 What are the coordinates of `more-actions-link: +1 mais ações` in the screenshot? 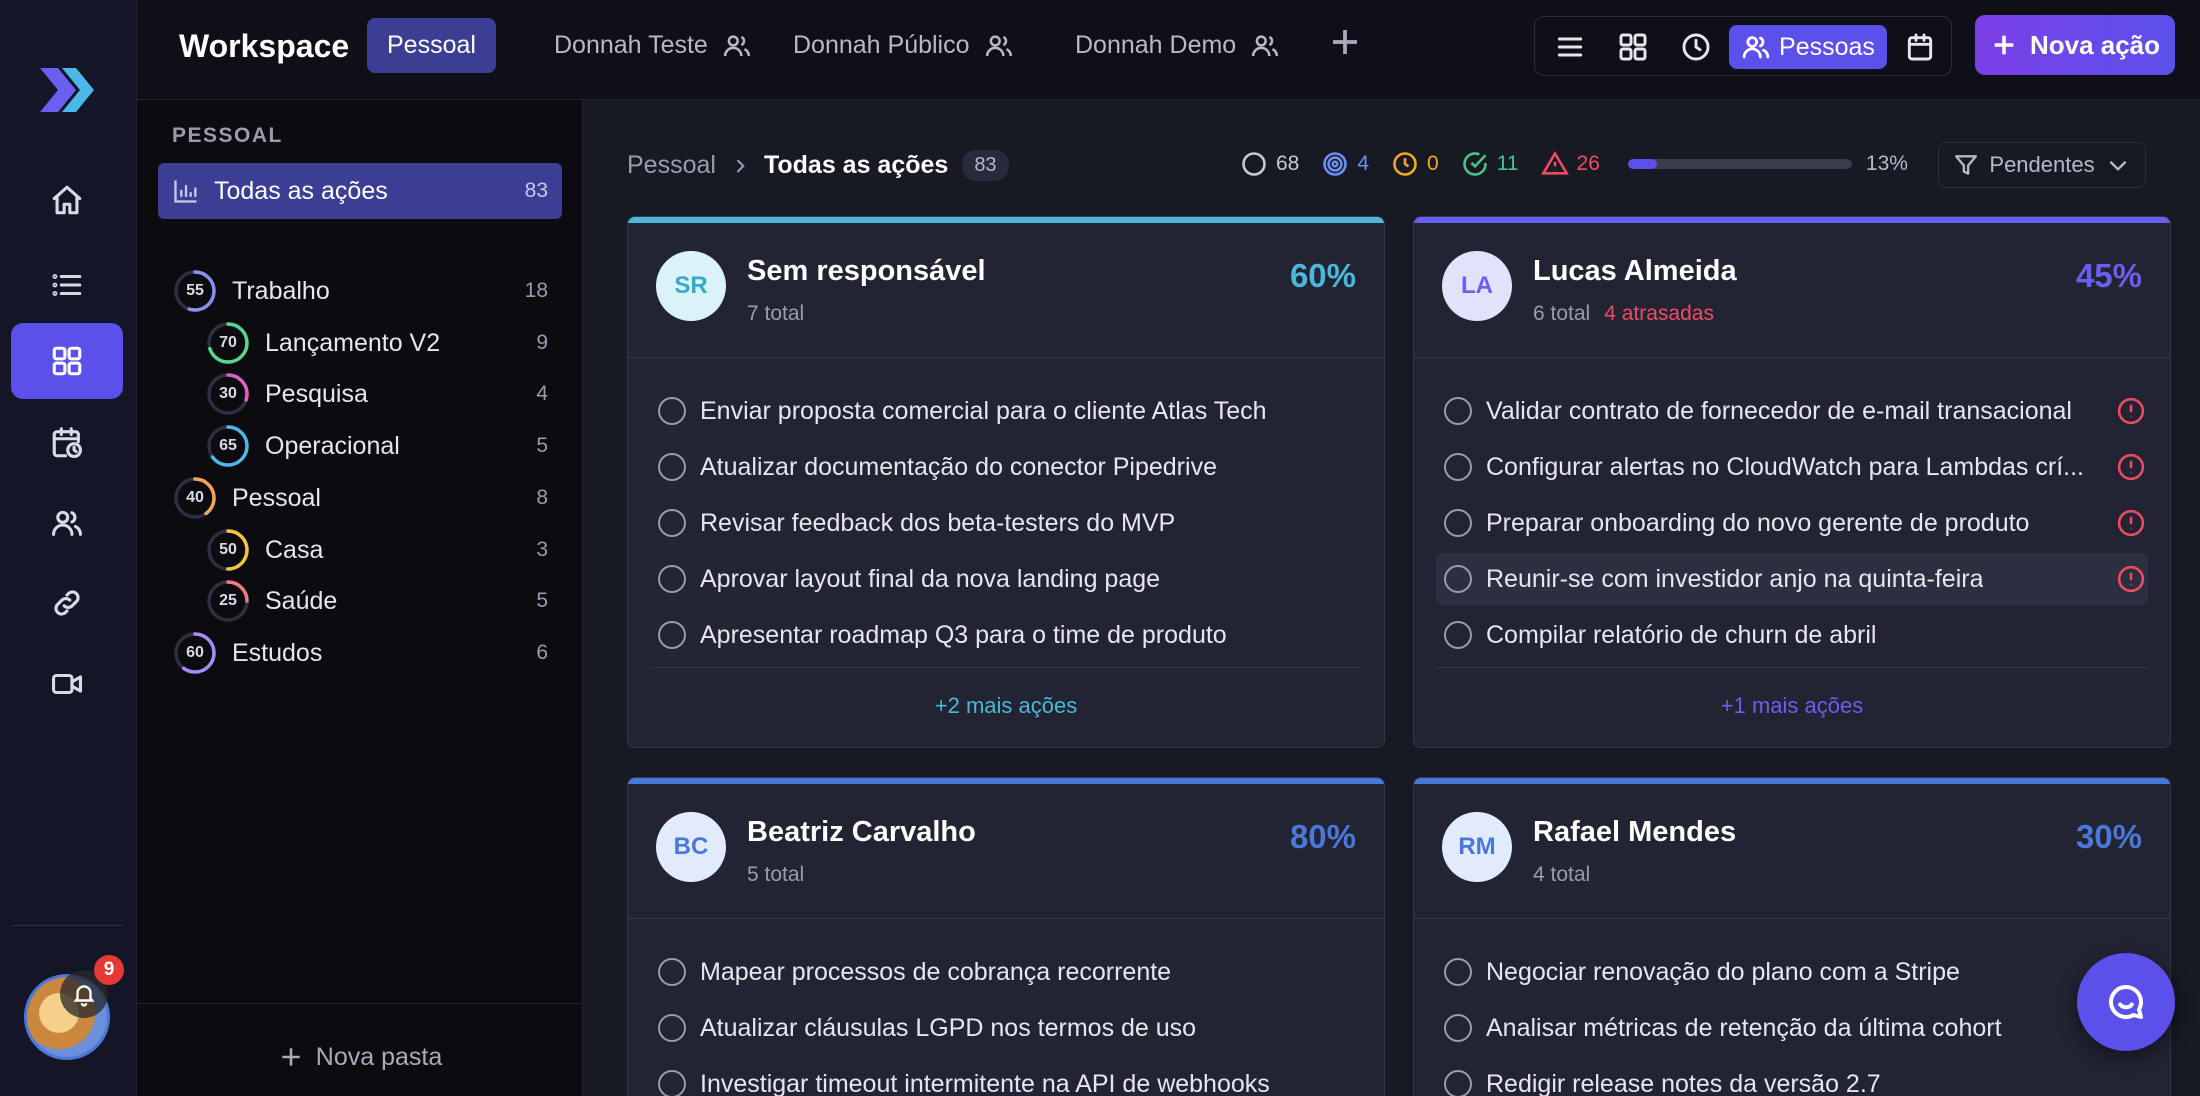 It's located at (1792, 706).